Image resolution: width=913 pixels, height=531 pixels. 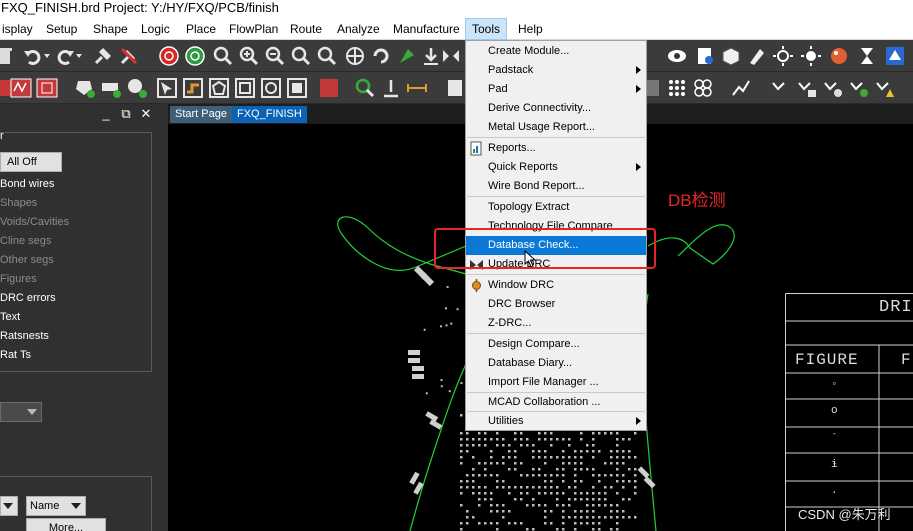 I want to click on download-icon, so click(x=431, y=56).